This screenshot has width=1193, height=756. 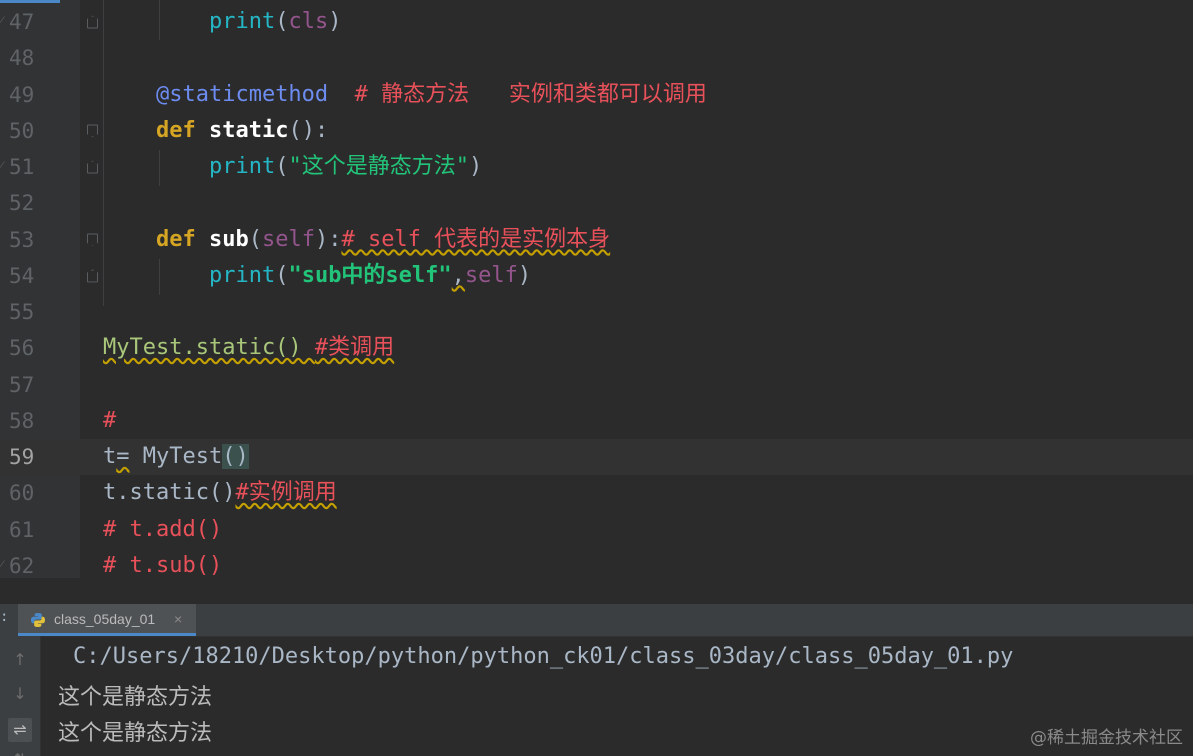 What do you see at coordinates (242, 94) in the screenshot?
I see `code-token: @staticmethod` at bounding box center [242, 94].